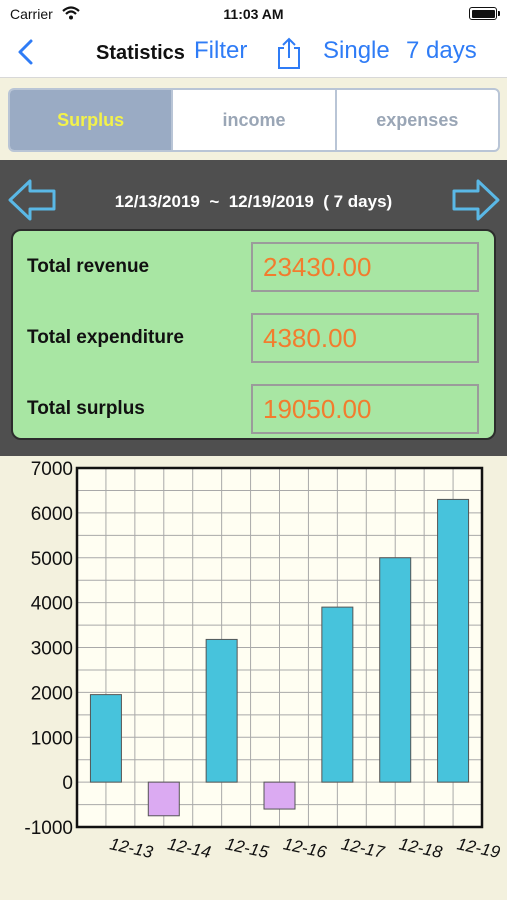 Image resolution: width=507 pixels, height=900 pixels. What do you see at coordinates (131, 848) in the screenshot?
I see `x-tick-label: 12-13` at bounding box center [131, 848].